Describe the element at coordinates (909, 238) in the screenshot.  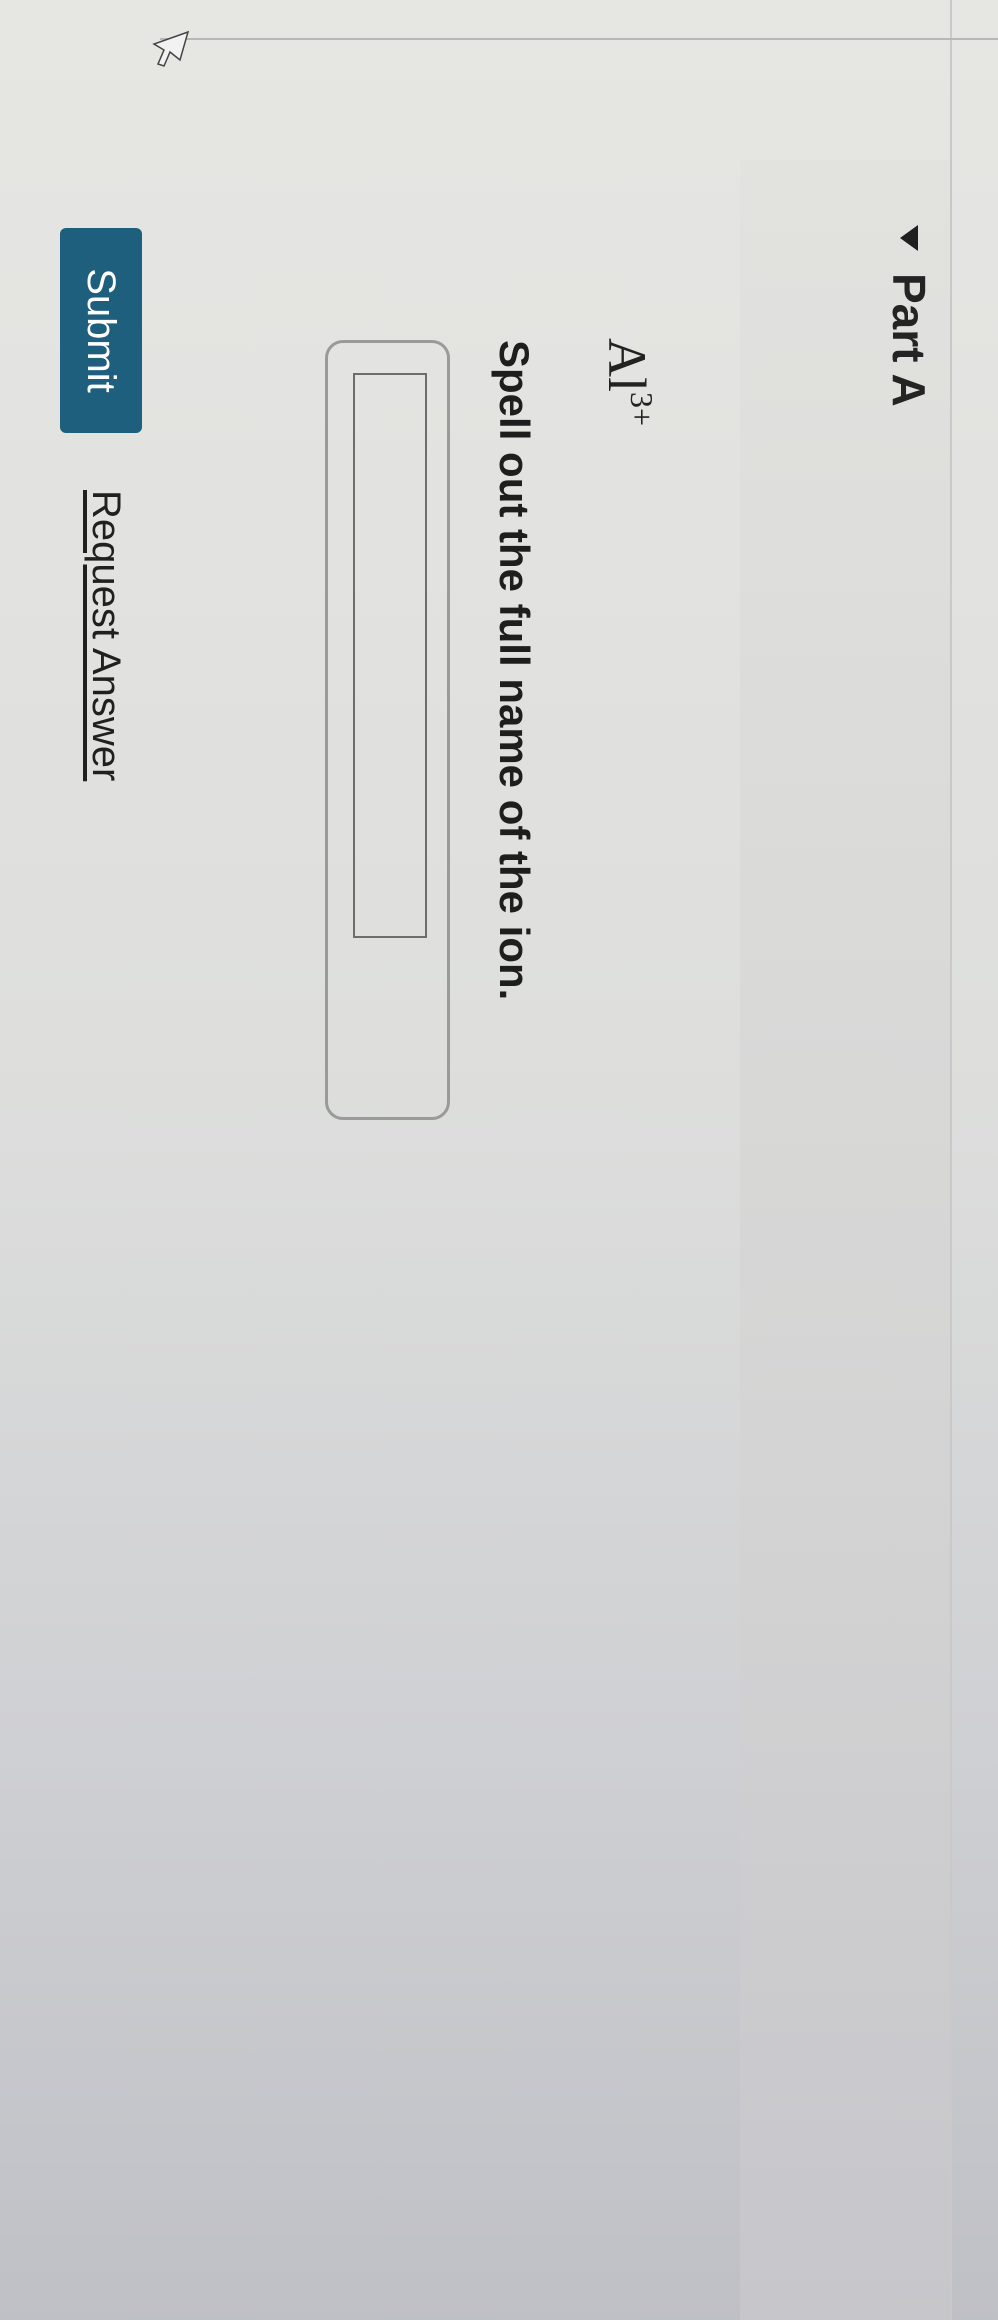
I see `triangle-down-icon` at that location.